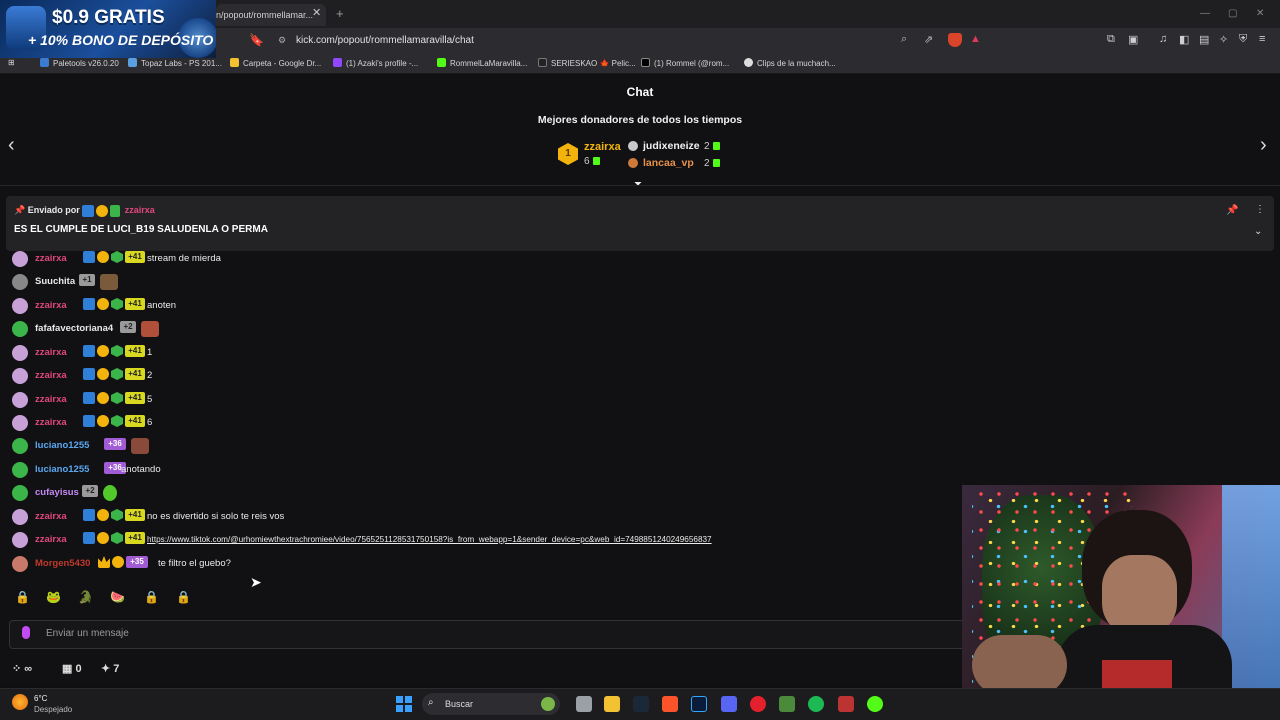 The width and height of the screenshot is (1280, 720). I want to click on gifts-stat: ▦ 0, so click(72, 668).